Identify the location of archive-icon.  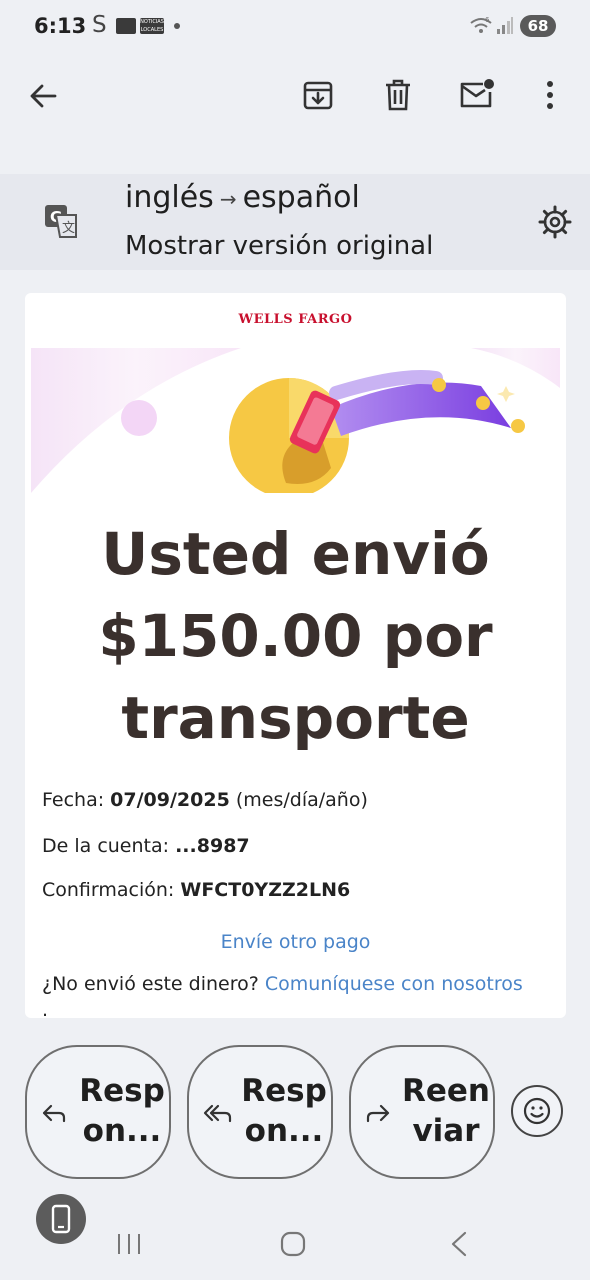
(318, 95).